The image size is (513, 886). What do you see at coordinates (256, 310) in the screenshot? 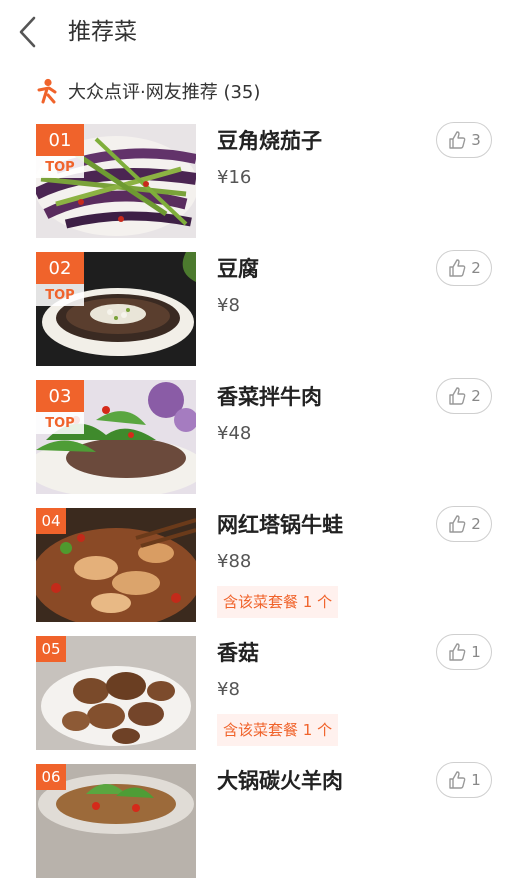
I see `dish-item: 02 TOP 豆腐 ¥8 2` at bounding box center [256, 310].